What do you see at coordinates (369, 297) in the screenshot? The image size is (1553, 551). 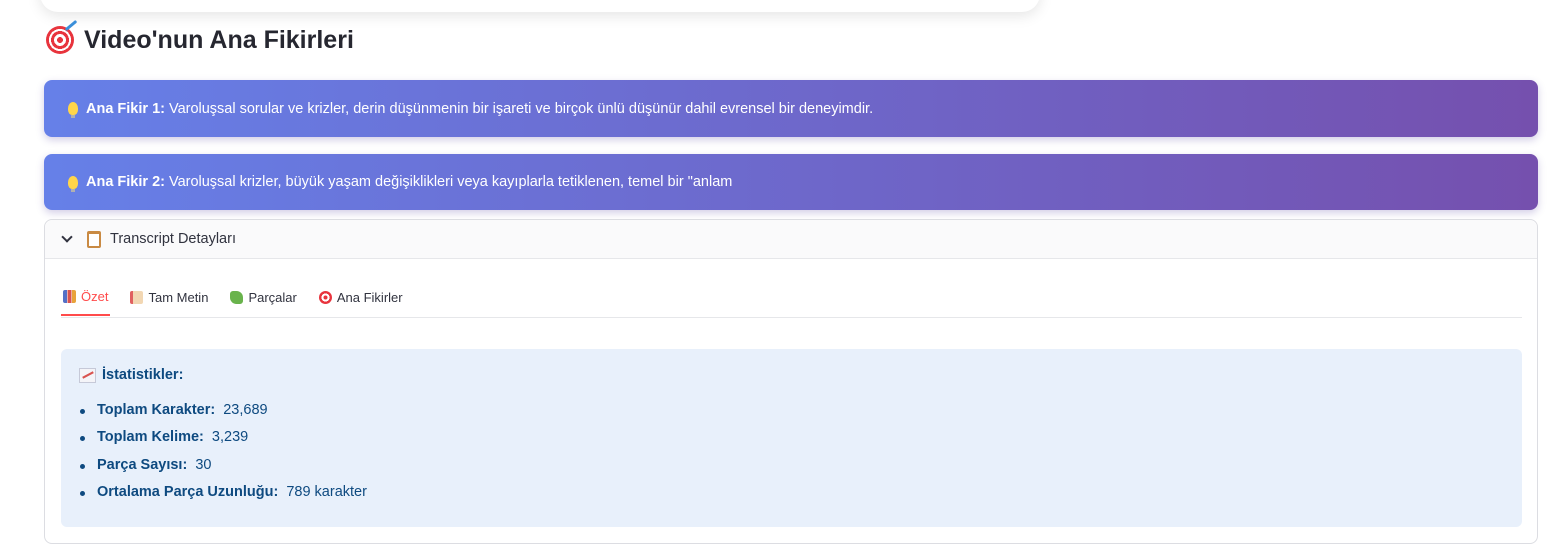 I see `tab-label: Ana Fikirler` at bounding box center [369, 297].